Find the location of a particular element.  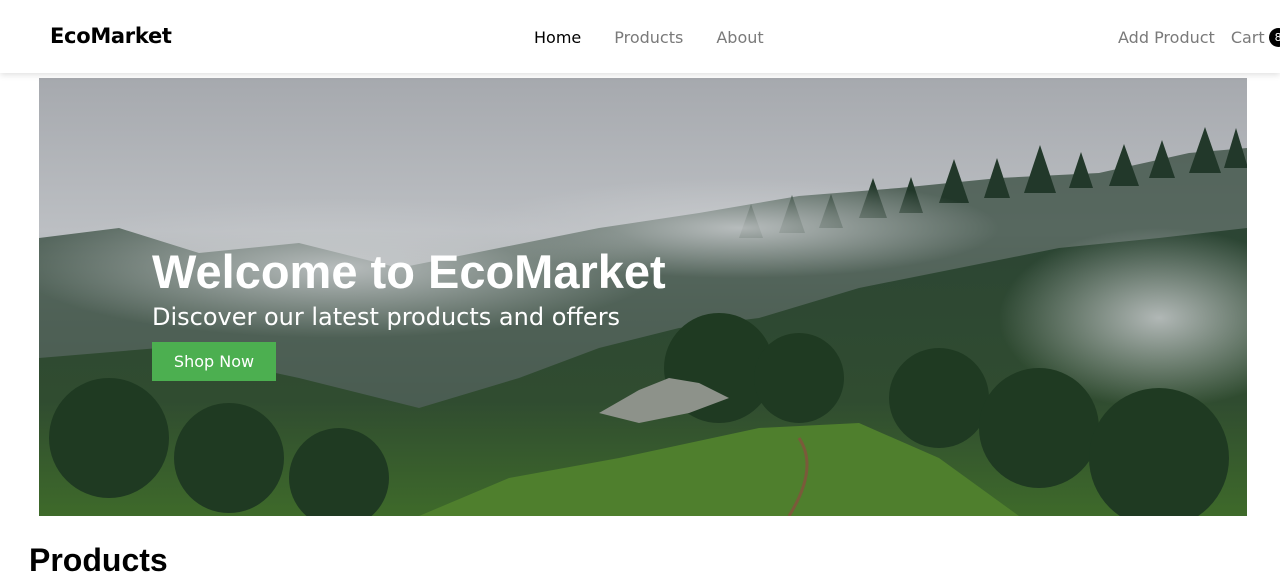

nav-link-home: Home is located at coordinates (557, 37).